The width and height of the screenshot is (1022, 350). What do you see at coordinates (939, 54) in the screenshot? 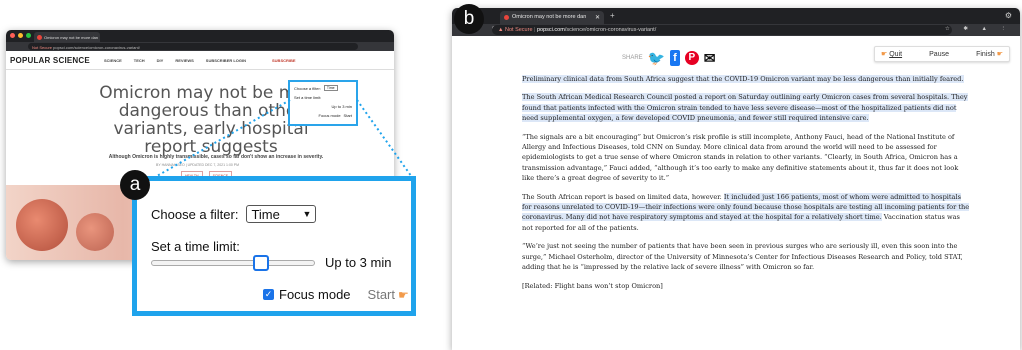
I see `pause-button: Pause` at bounding box center [939, 54].